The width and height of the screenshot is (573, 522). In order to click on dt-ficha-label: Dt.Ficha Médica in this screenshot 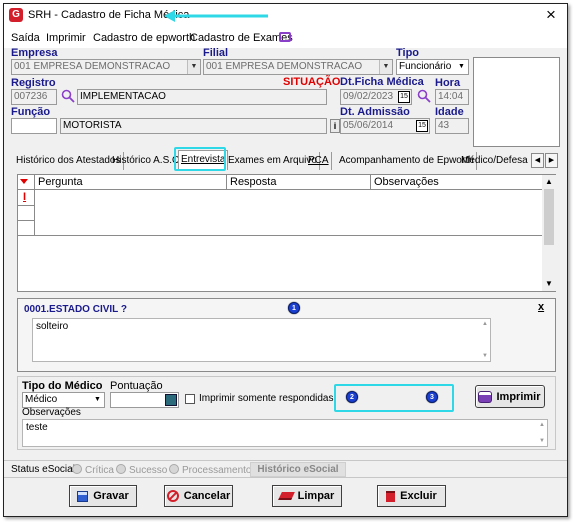, I will do `click(382, 82)`.